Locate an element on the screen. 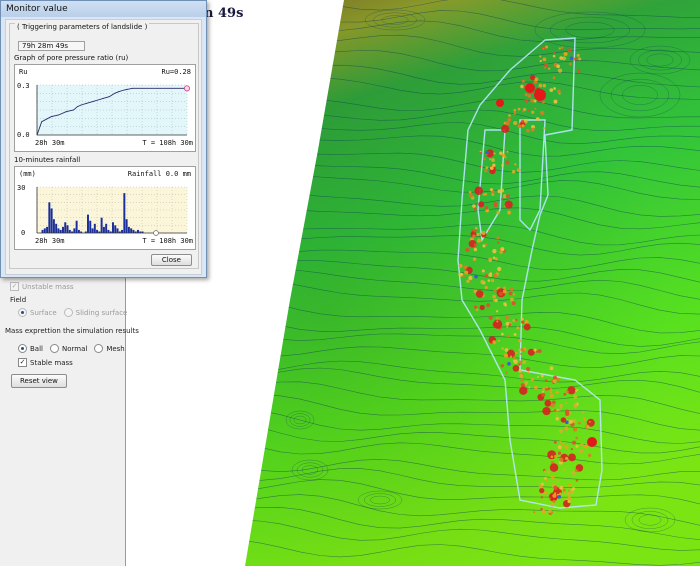 The height and width of the screenshot is (566, 700). rain-ymax-label: 30 is located at coordinates (21, 188).